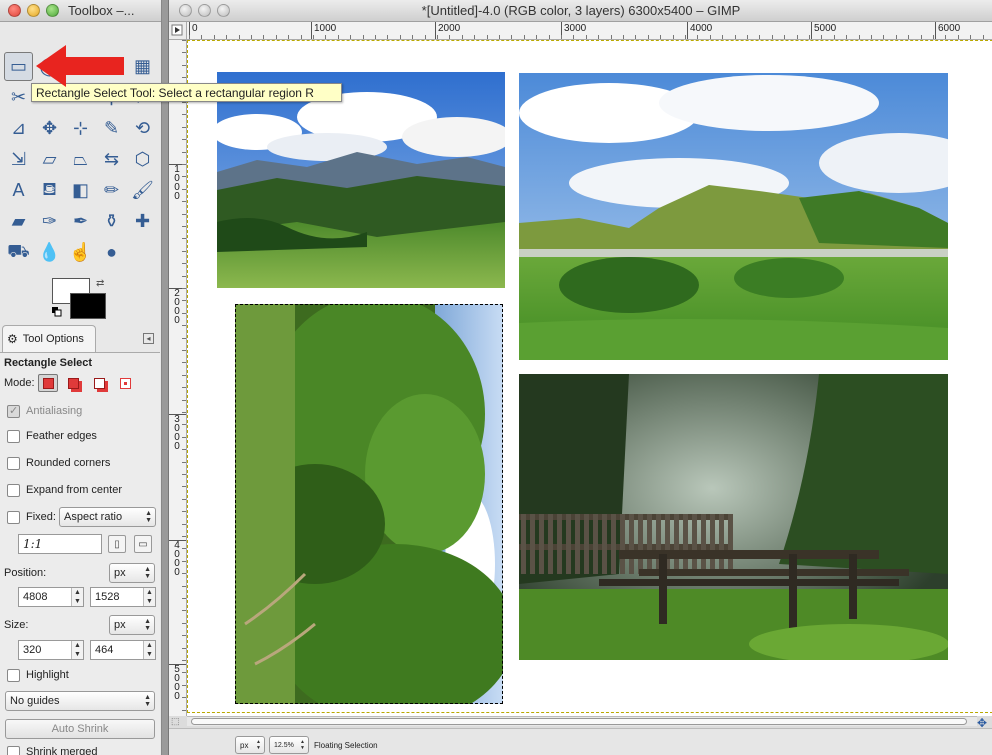 This screenshot has width=992, height=755. What do you see at coordinates (100, 283) in the screenshot?
I see `swap-colors-icon: ⇄` at bounding box center [100, 283].